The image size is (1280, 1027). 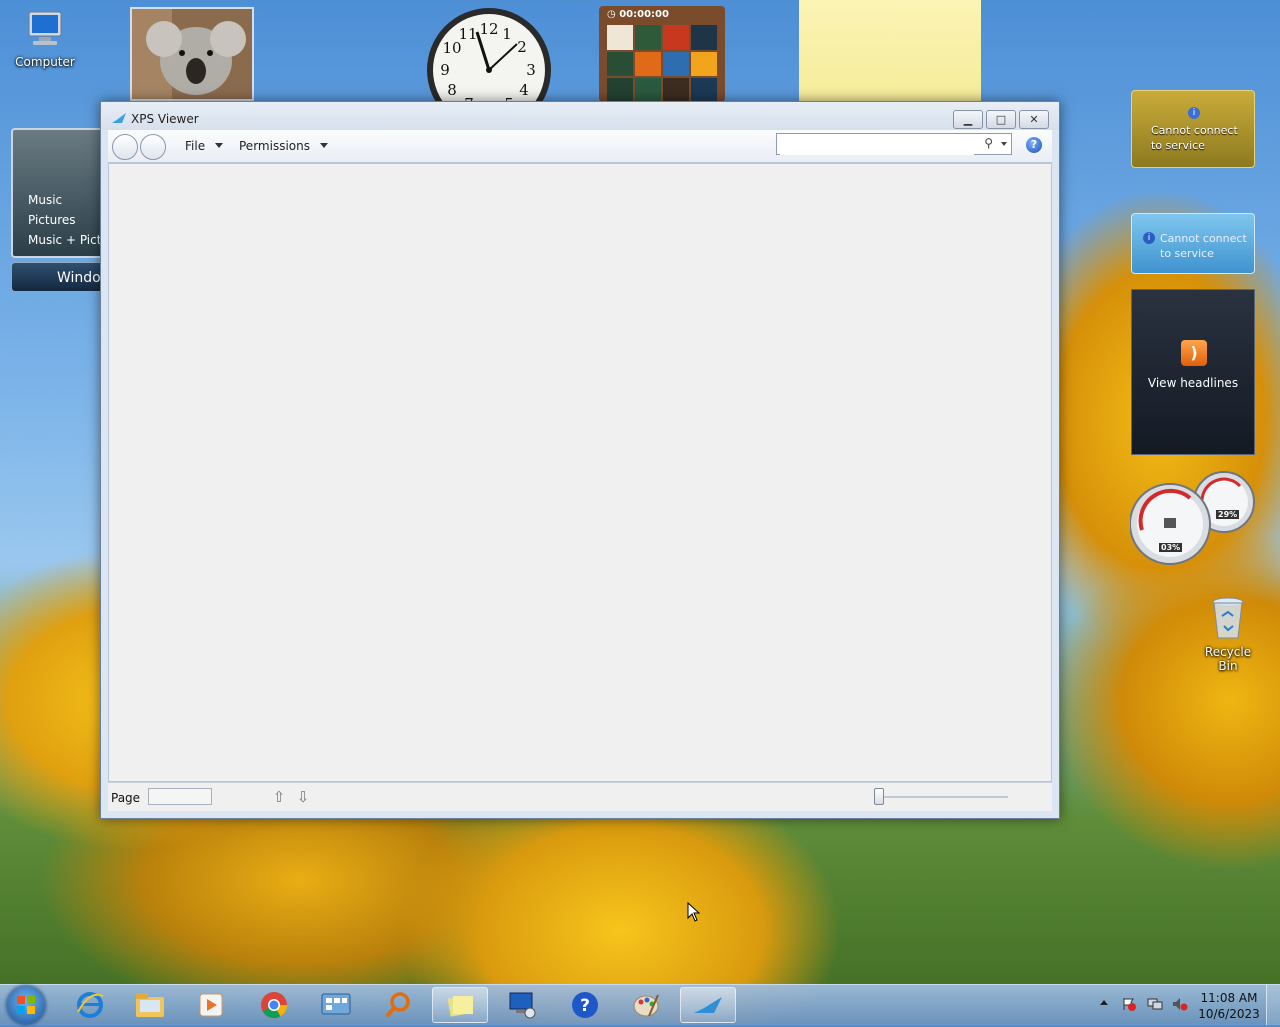 I want to click on taskbar-sticky-notes, so click(x=460, y=1005).